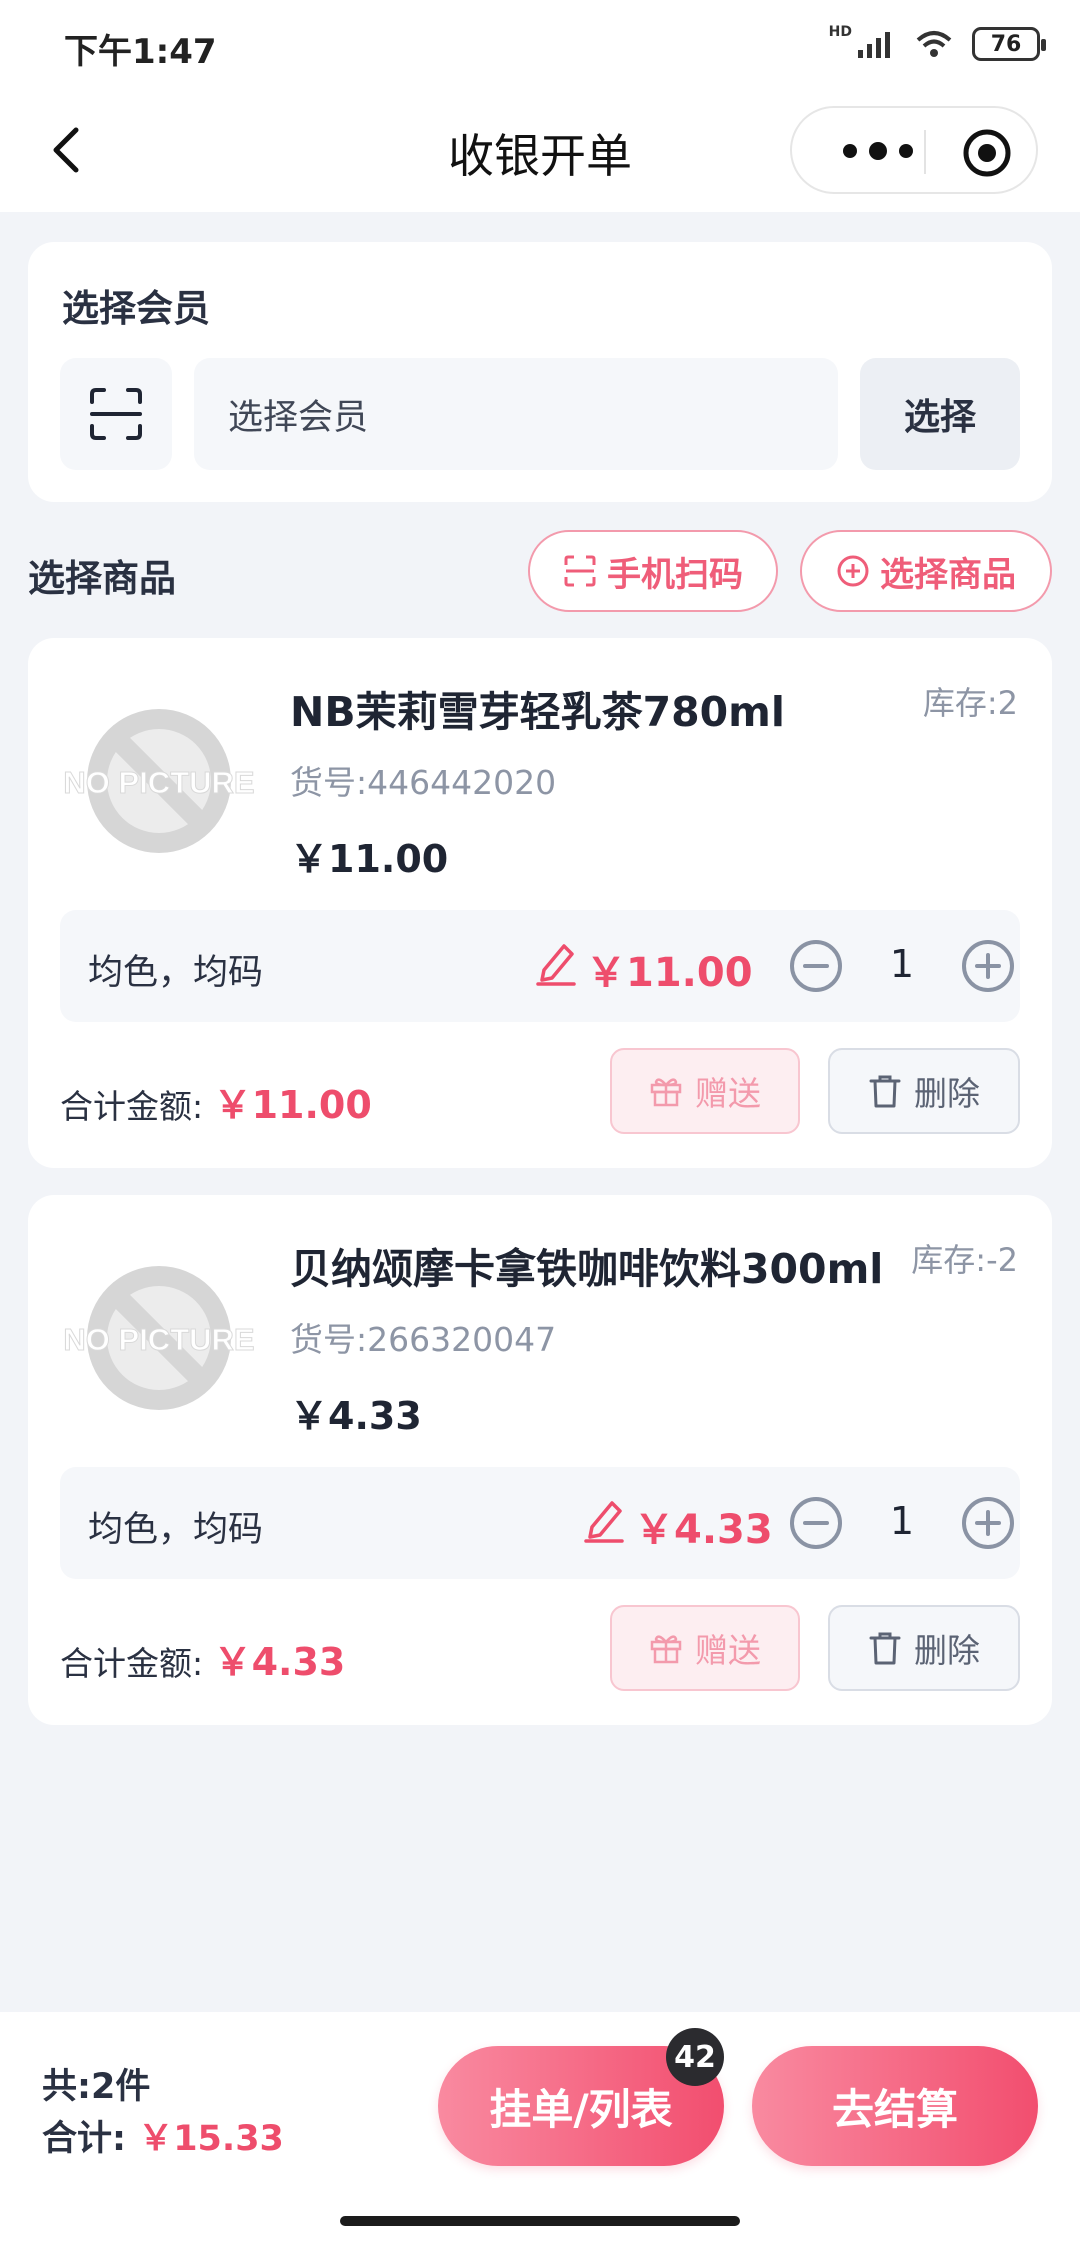  Describe the element at coordinates (298, 417) in the screenshot. I see `member-input-placeholder: 选择会员` at that location.